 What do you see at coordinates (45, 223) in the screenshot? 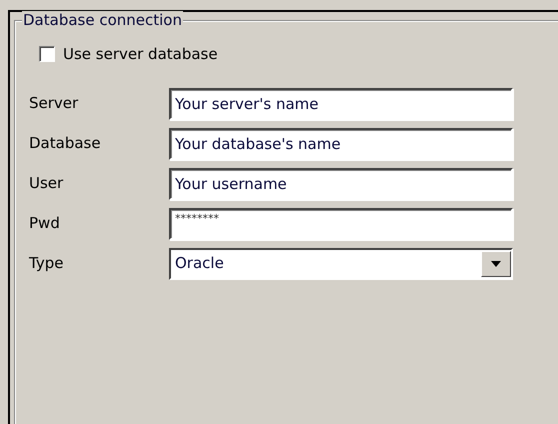
I see `field-label: Pwd` at bounding box center [45, 223].